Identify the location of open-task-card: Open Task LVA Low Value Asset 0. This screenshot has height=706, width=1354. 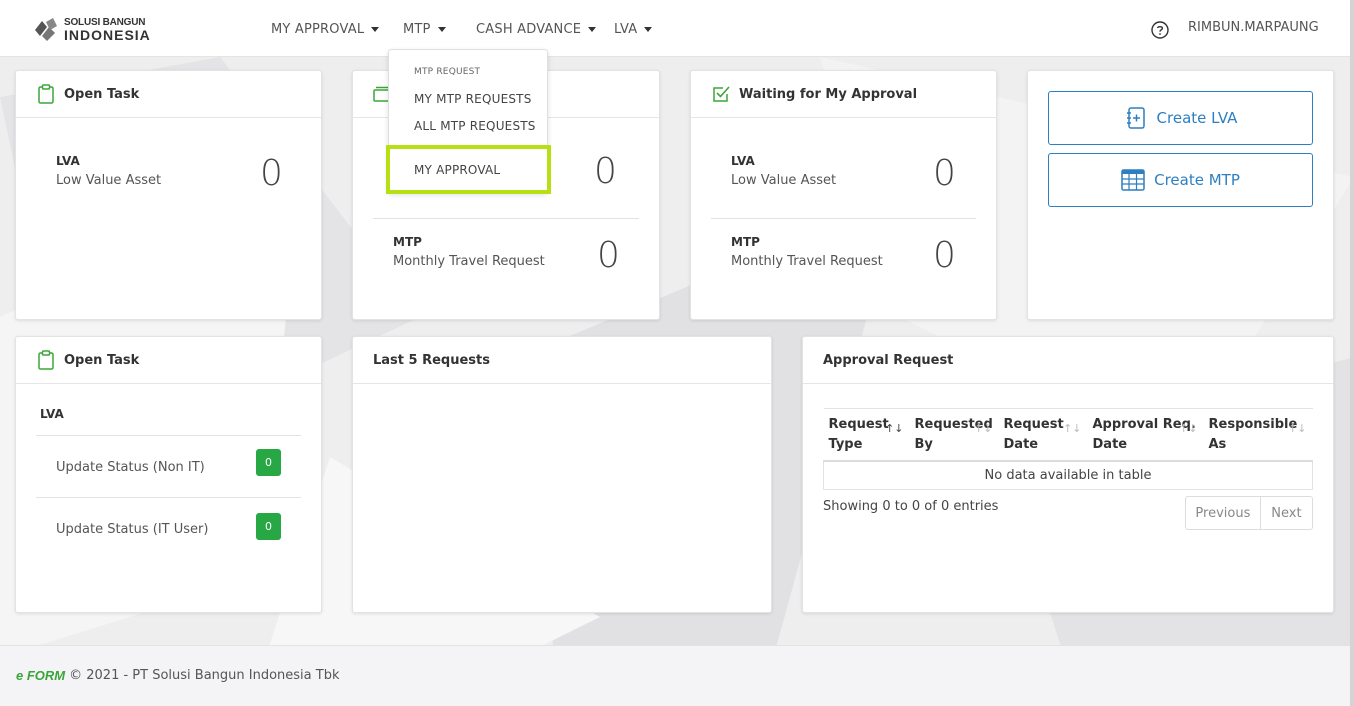
(168, 195).